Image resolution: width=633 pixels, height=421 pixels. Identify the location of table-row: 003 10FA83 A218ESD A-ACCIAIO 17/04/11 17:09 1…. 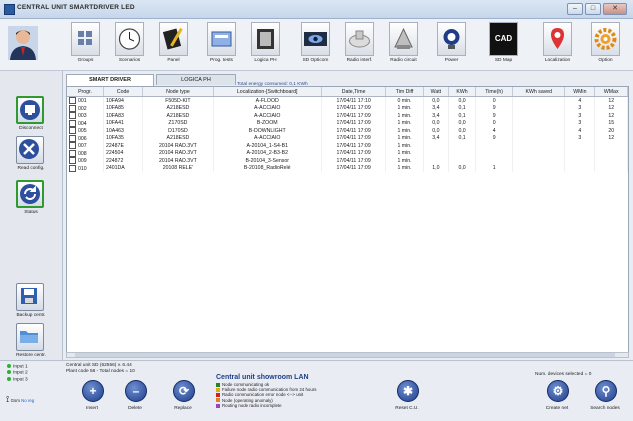
(347, 116).